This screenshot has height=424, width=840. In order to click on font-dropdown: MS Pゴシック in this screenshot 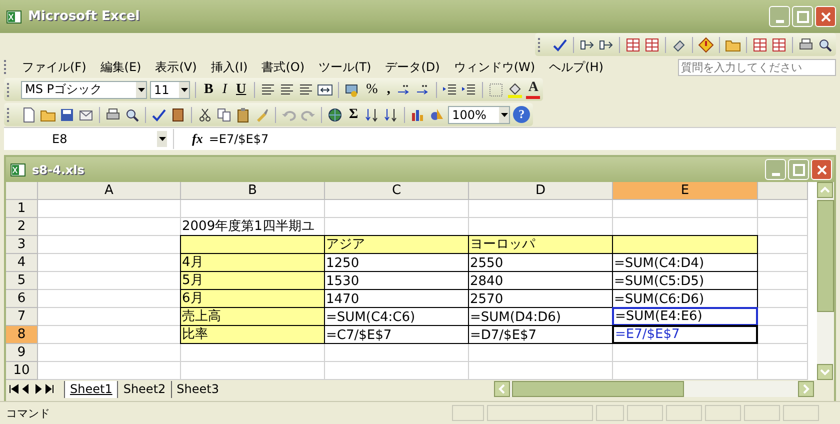, I will do `click(84, 89)`.